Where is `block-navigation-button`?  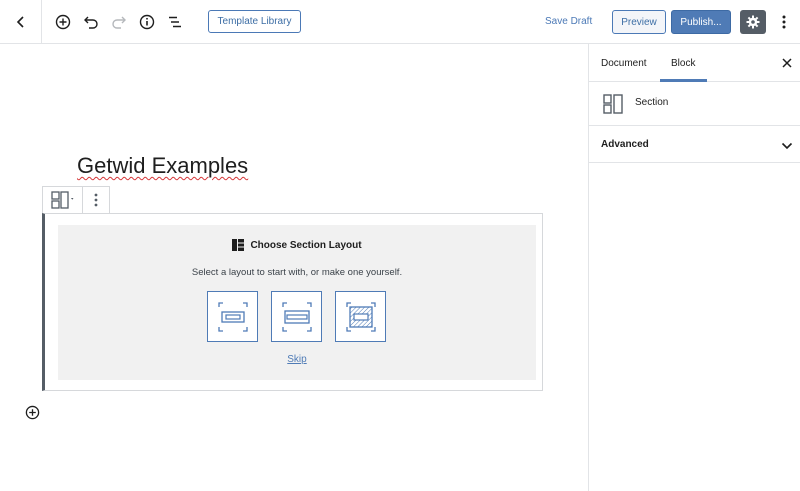 block-navigation-button is located at coordinates (175, 22).